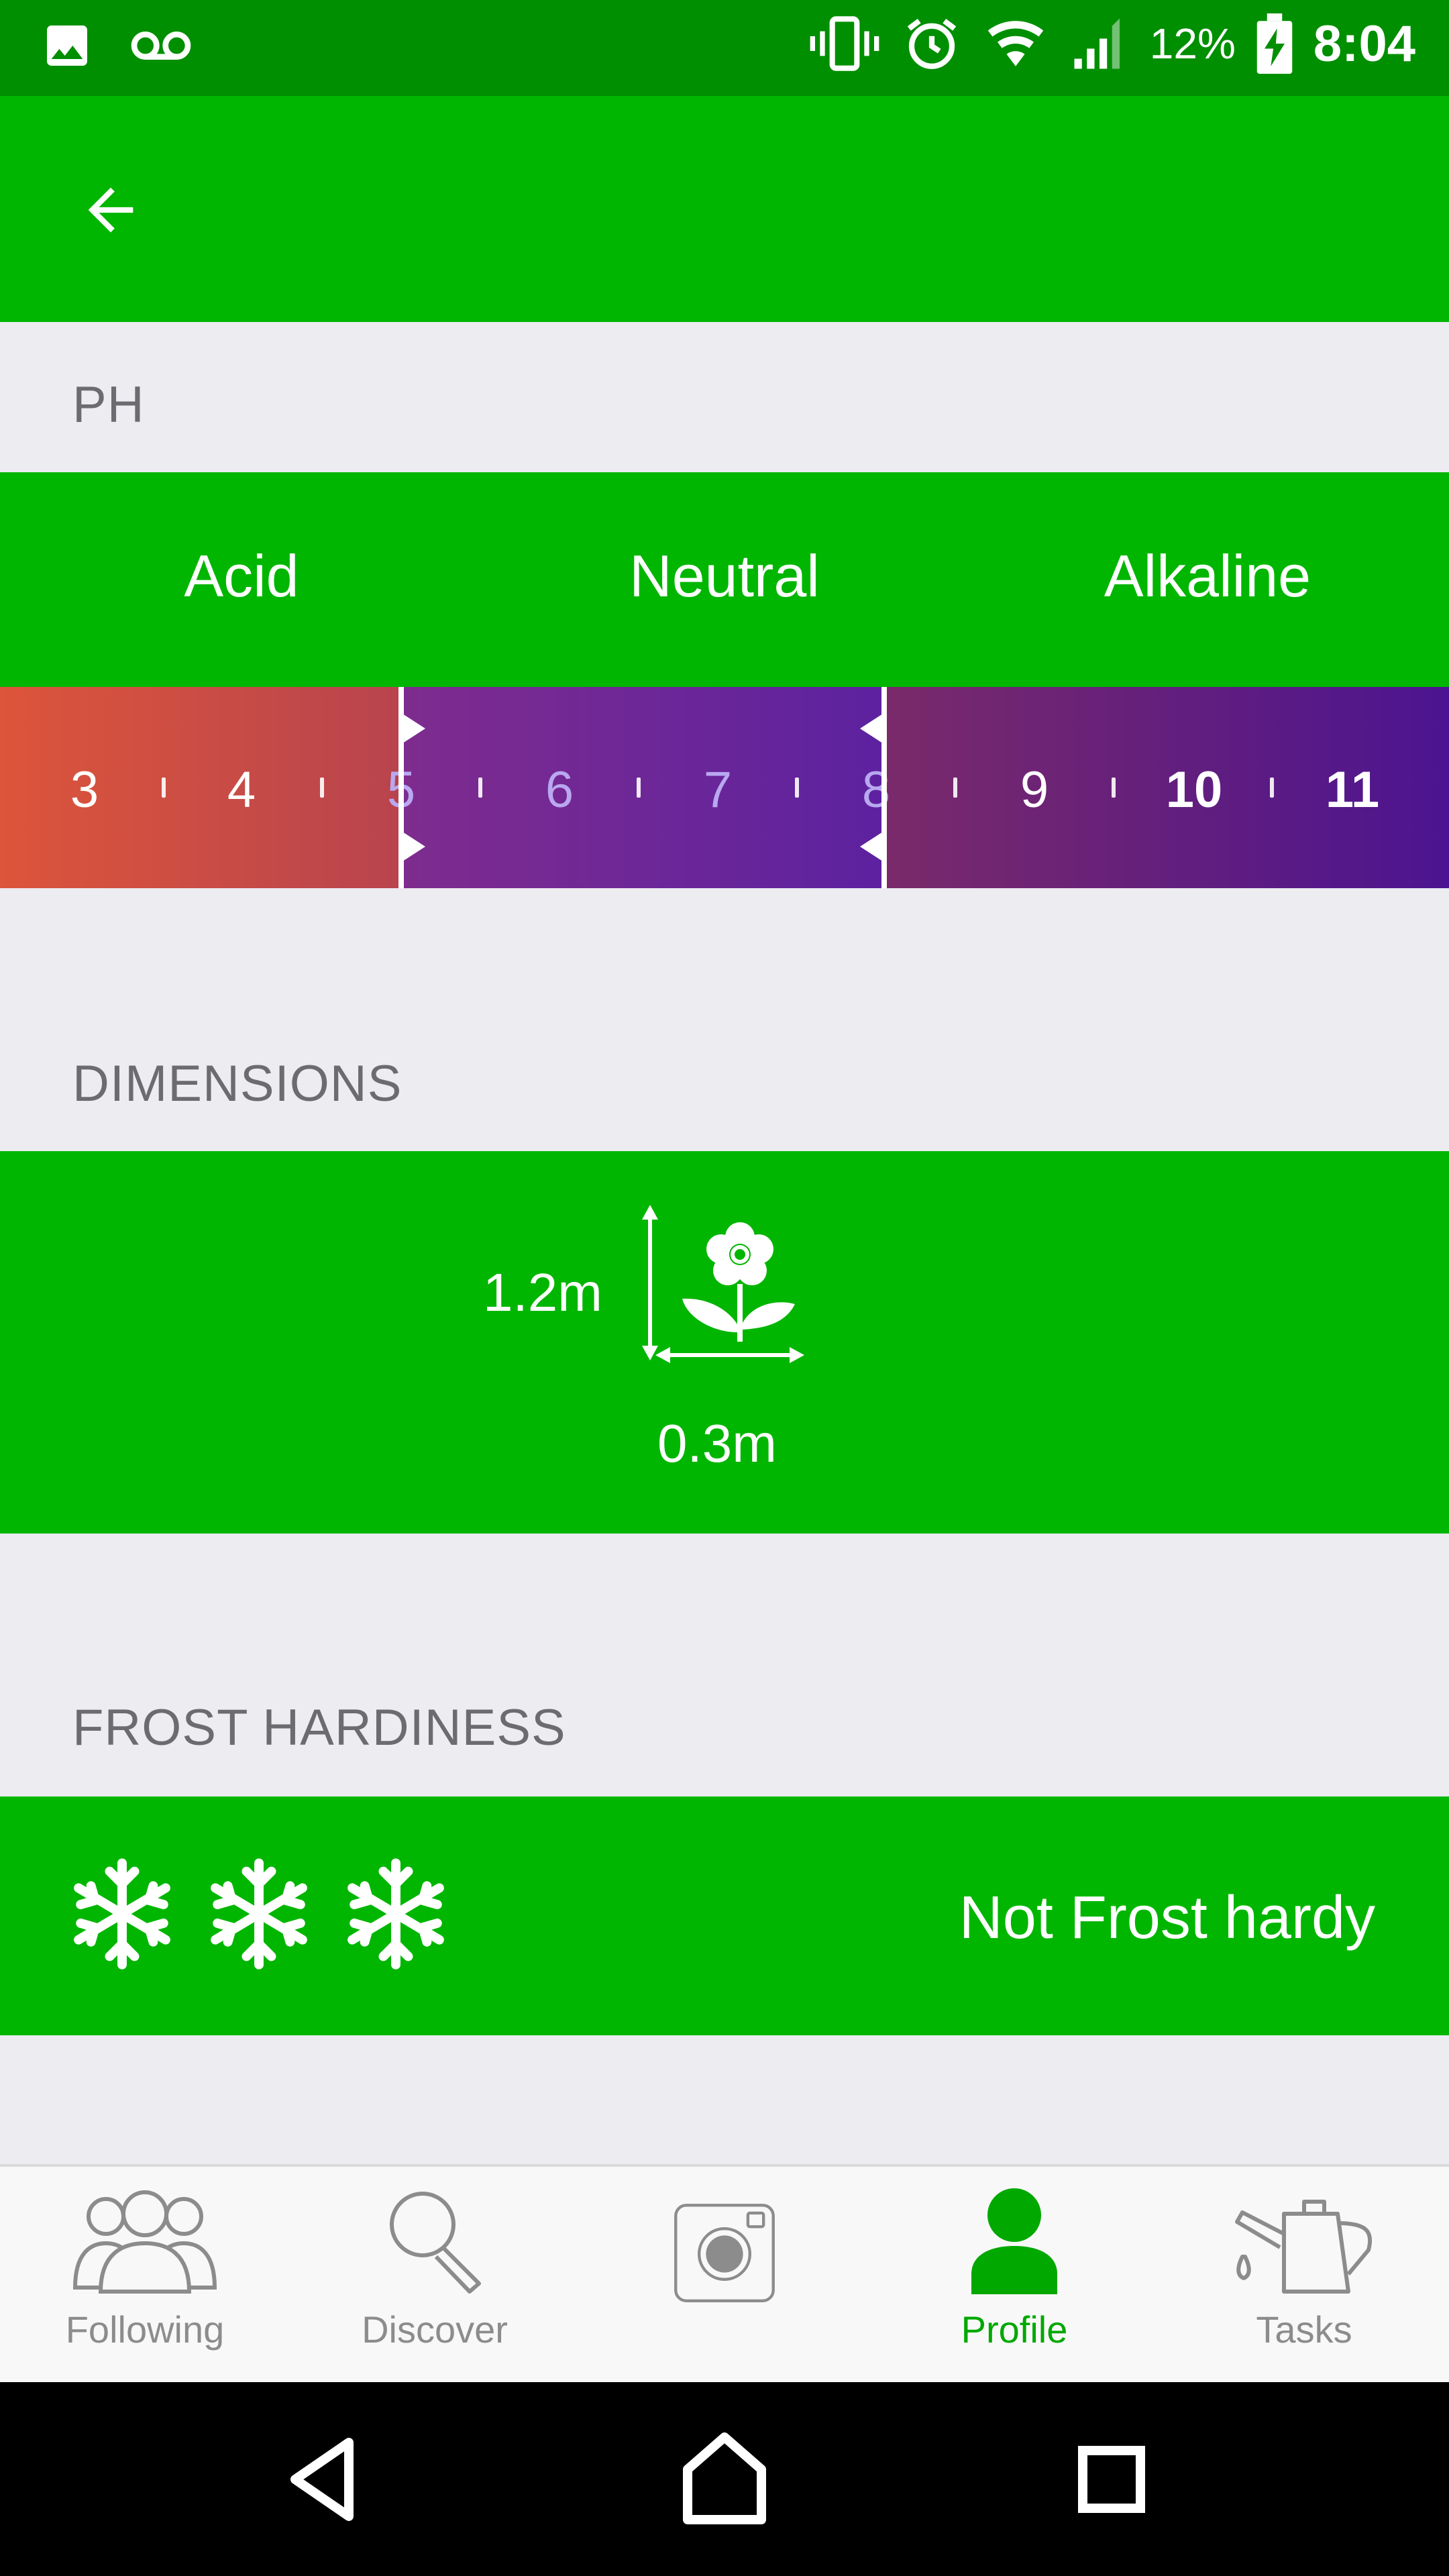 The image size is (1449, 2576). I want to click on back-button, so click(110, 210).